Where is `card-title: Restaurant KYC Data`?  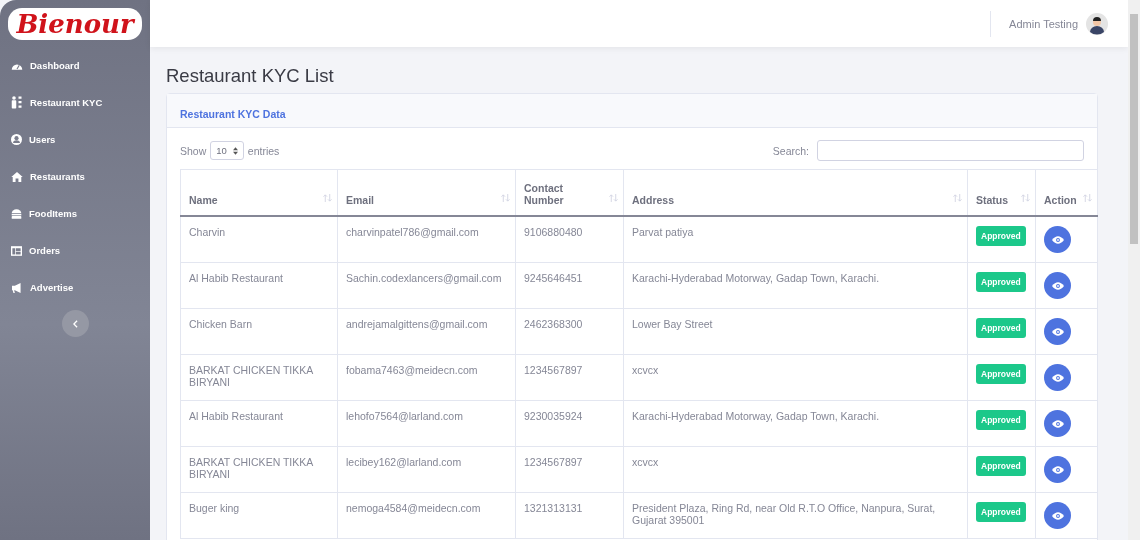 card-title: Restaurant KYC Data is located at coordinates (233, 114).